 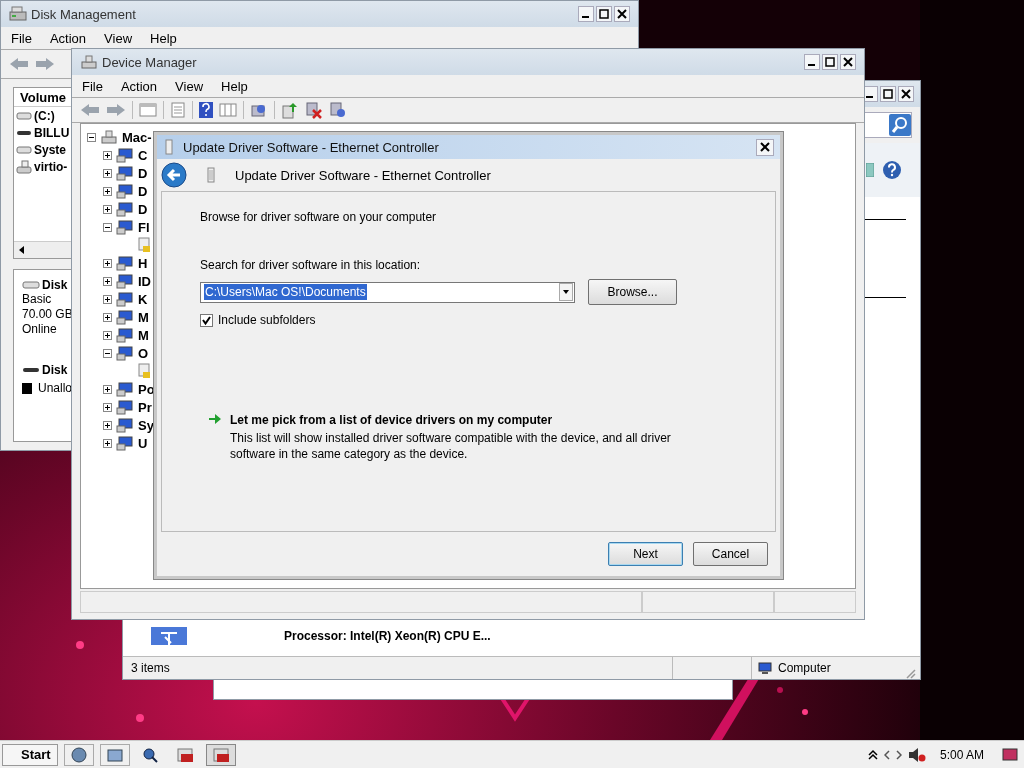 What do you see at coordinates (311, 147) in the screenshot?
I see `dialog-title: Update Driver Software - Ethernet Controller` at bounding box center [311, 147].